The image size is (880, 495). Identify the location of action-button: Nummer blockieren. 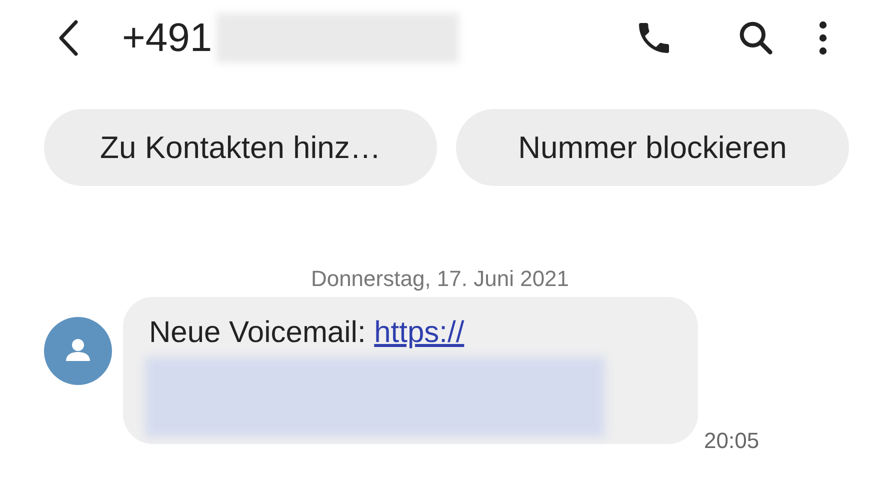
(652, 147).